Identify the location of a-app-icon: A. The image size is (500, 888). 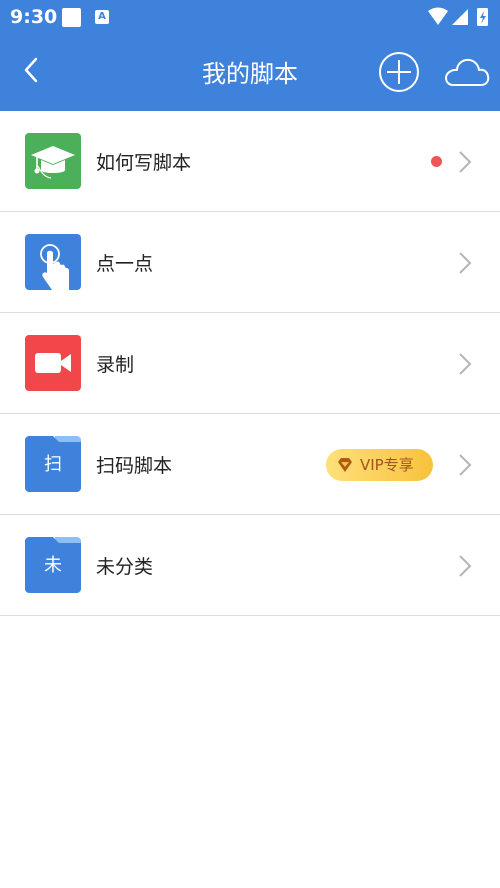
(102, 17).